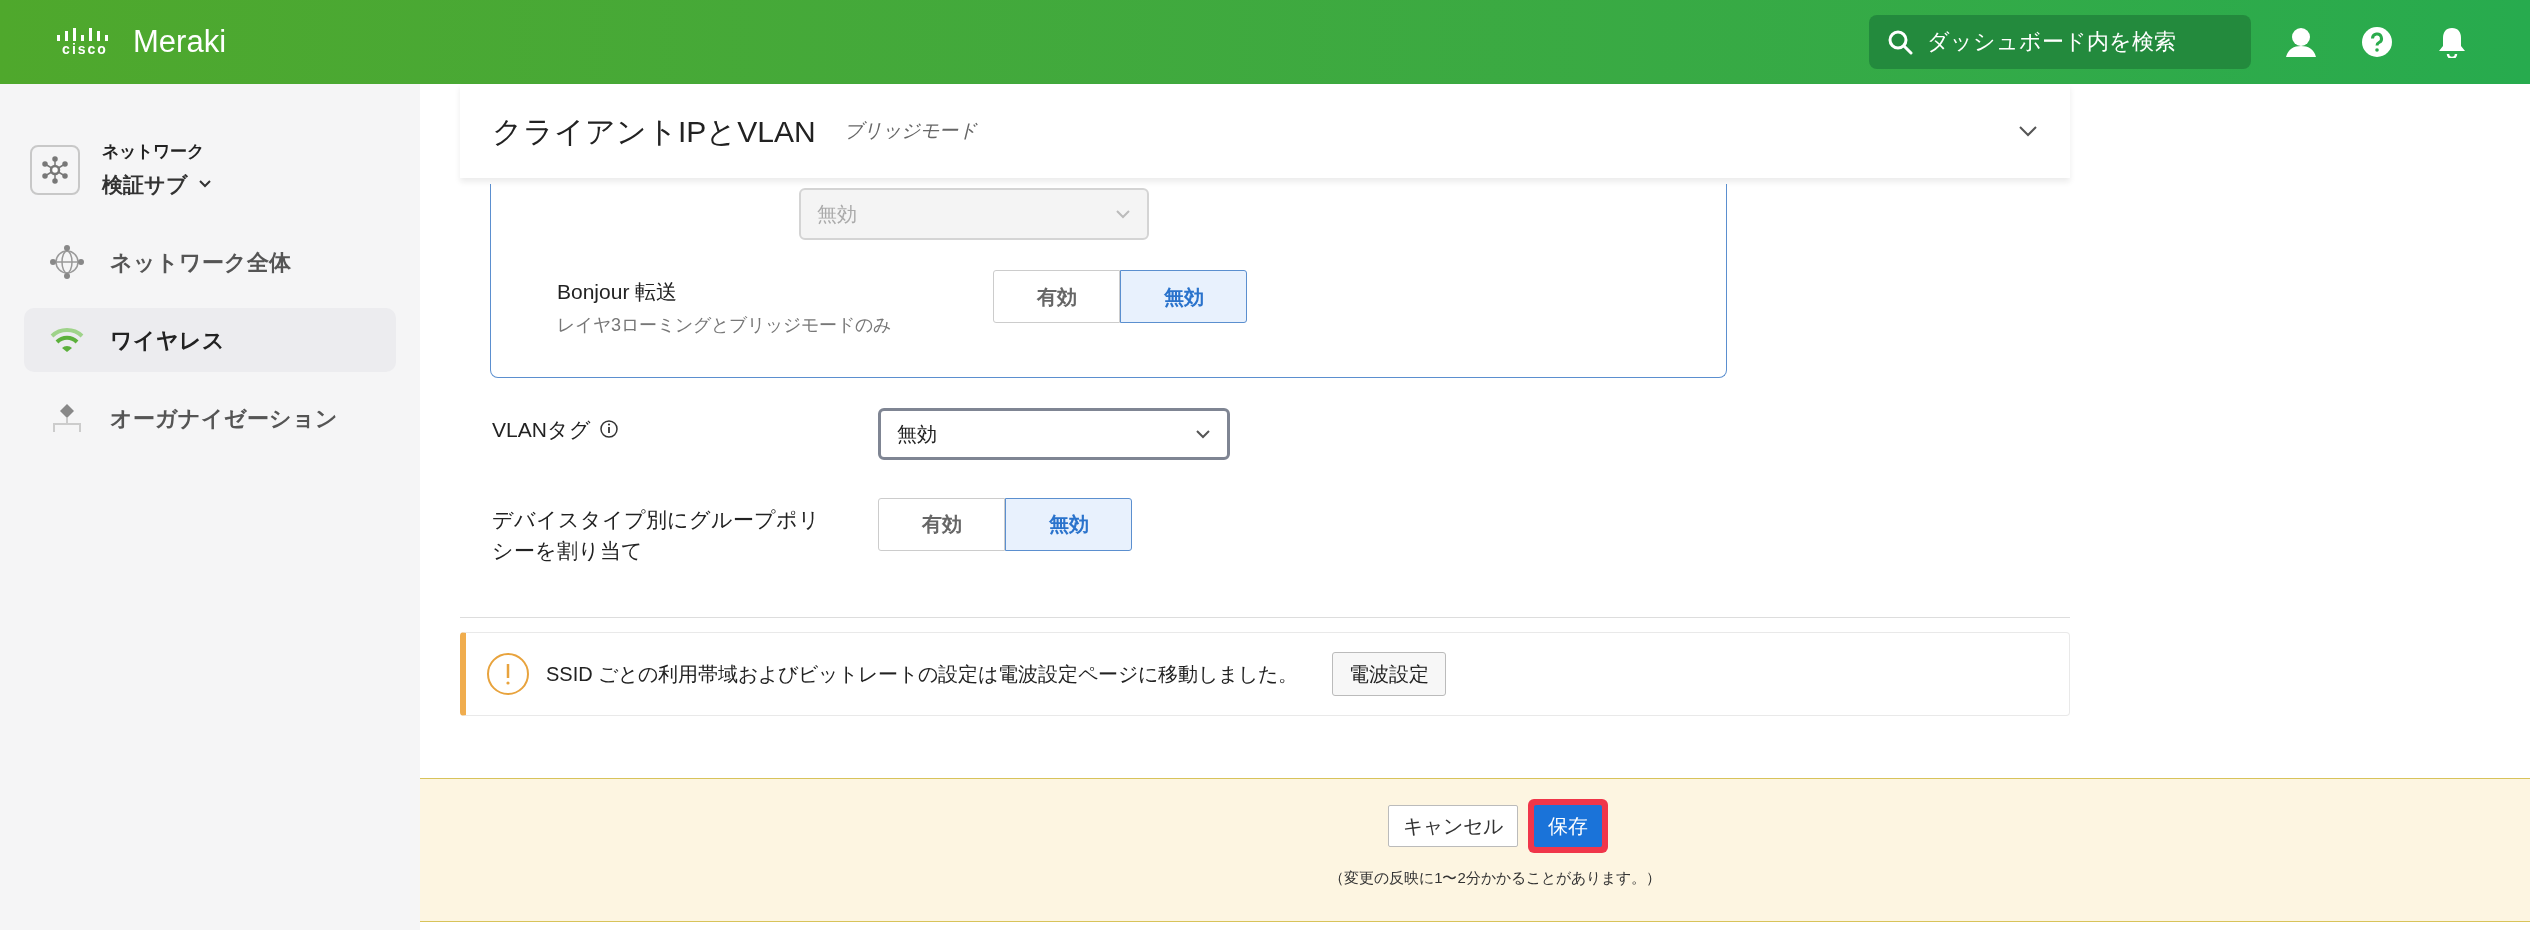  Describe the element at coordinates (1453, 825) in the screenshot. I see `cancel-button: キャンセル` at that location.